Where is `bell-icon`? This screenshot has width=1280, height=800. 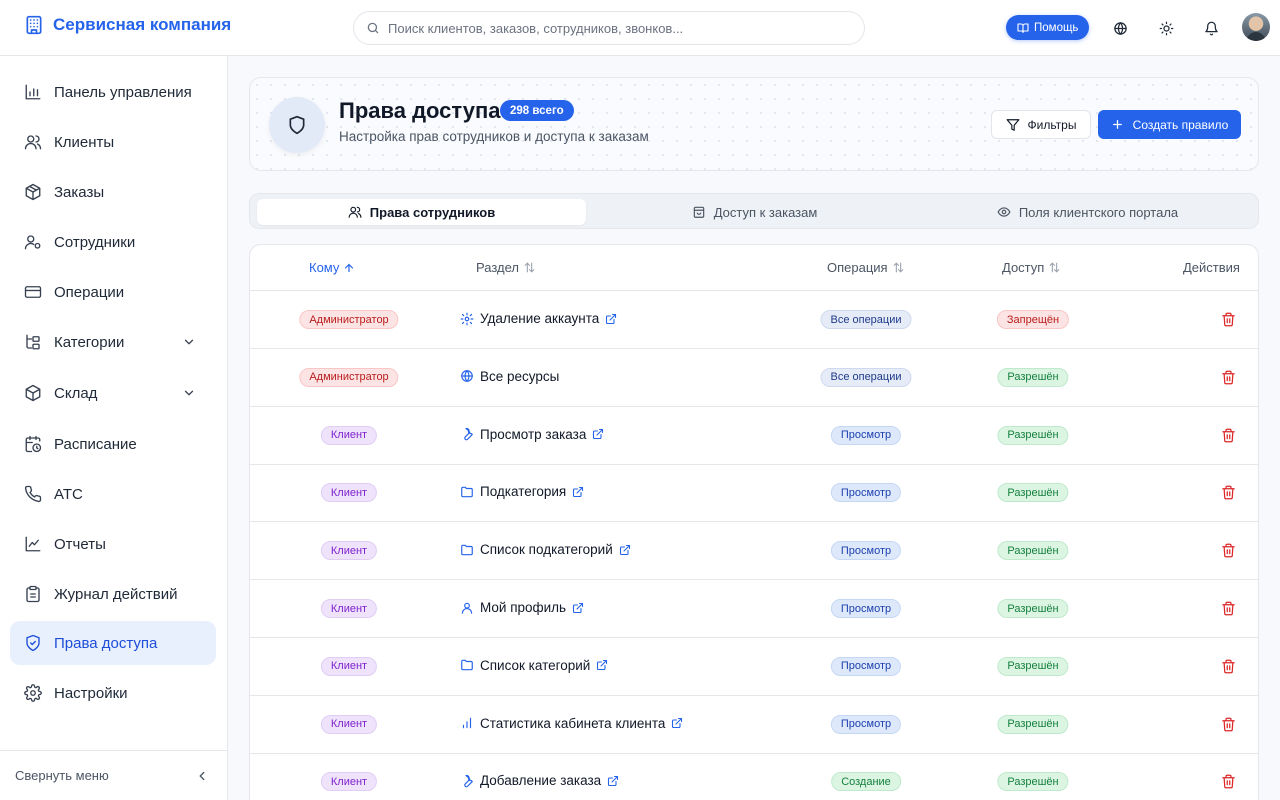 bell-icon is located at coordinates (1211, 28).